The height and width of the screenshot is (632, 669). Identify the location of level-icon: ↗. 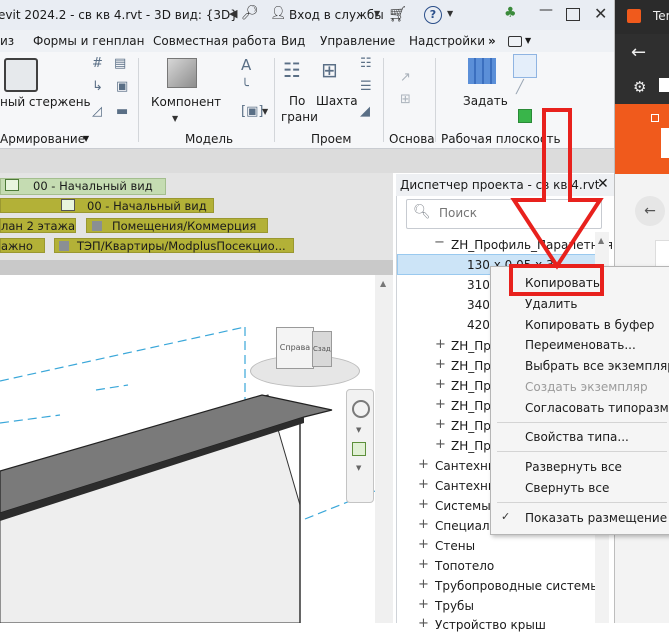
(405, 77).